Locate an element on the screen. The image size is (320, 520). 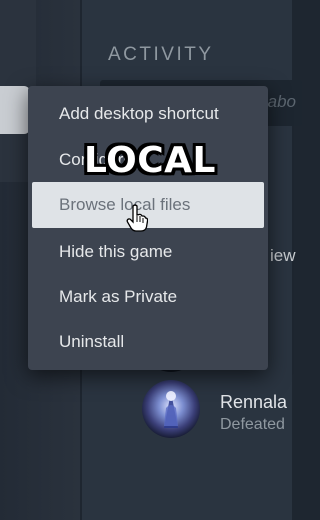
menu-item-add-desktop-shortcut: Add desktop shortcut is located at coordinates (148, 114).